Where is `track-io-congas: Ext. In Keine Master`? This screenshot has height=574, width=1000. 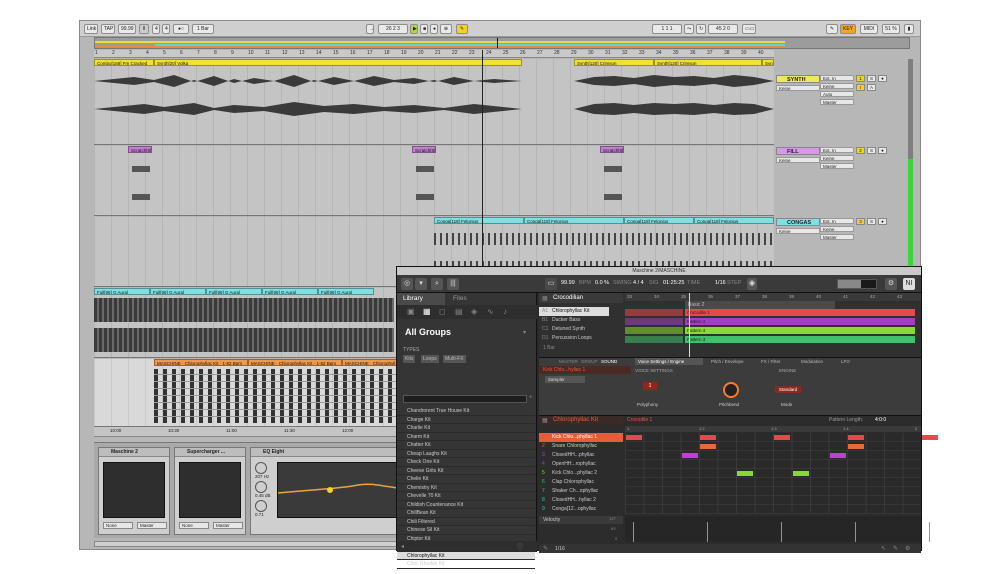 track-io-congas: Ext. In Keine Master is located at coordinates (837, 230).